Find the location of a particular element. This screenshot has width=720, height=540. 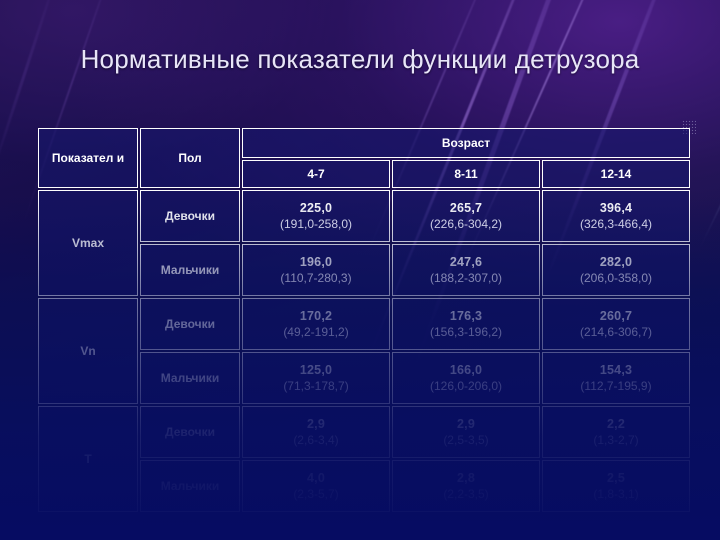

value-range: (188,2-307,0) is located at coordinates (466, 277).